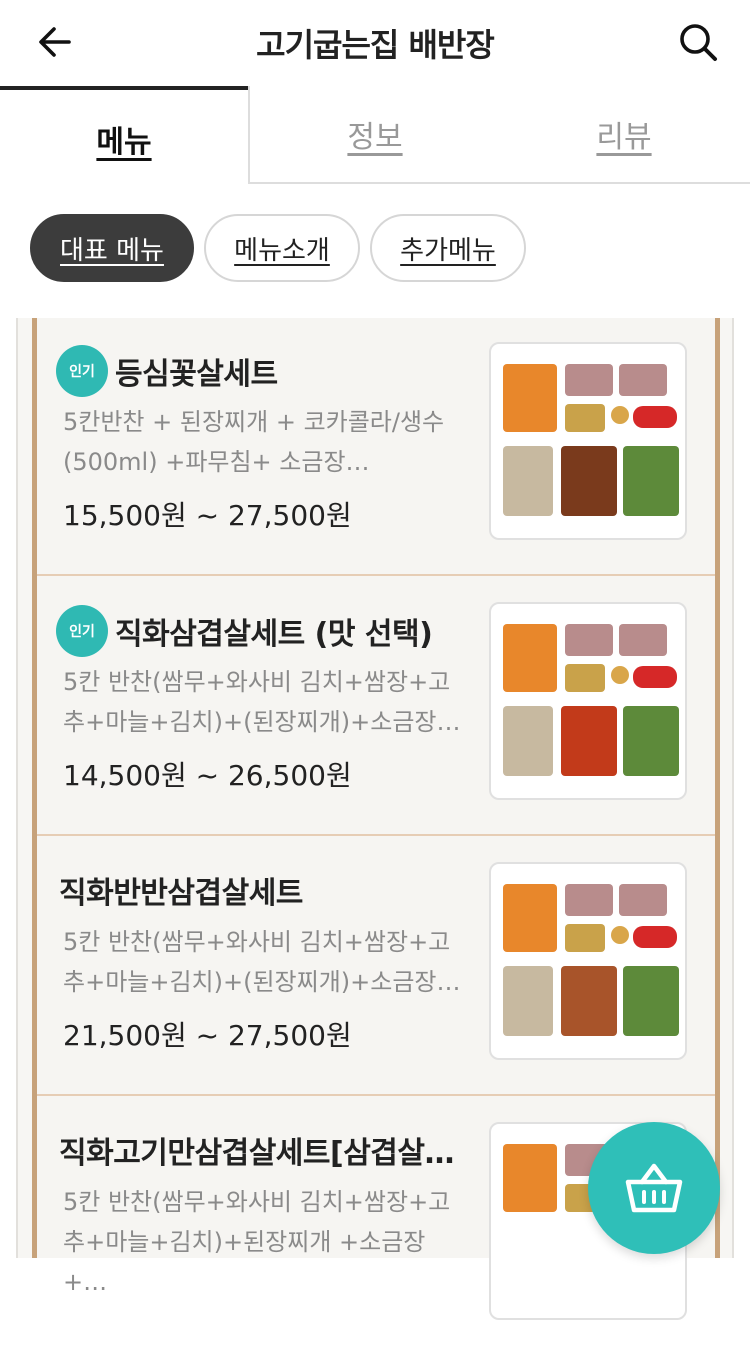  I want to click on page-title: 고기굽는집 배반장, so click(375, 45).